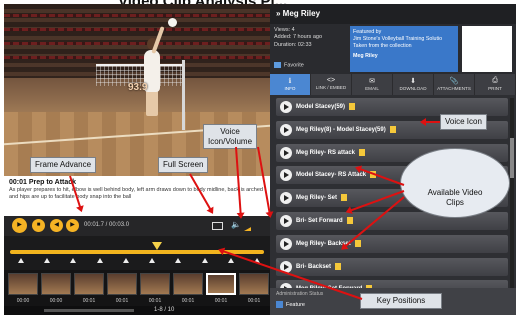 The width and height of the screenshot is (516, 315). What do you see at coordinates (455, 183) in the screenshot?
I see `callout-oval` at bounding box center [455, 183].